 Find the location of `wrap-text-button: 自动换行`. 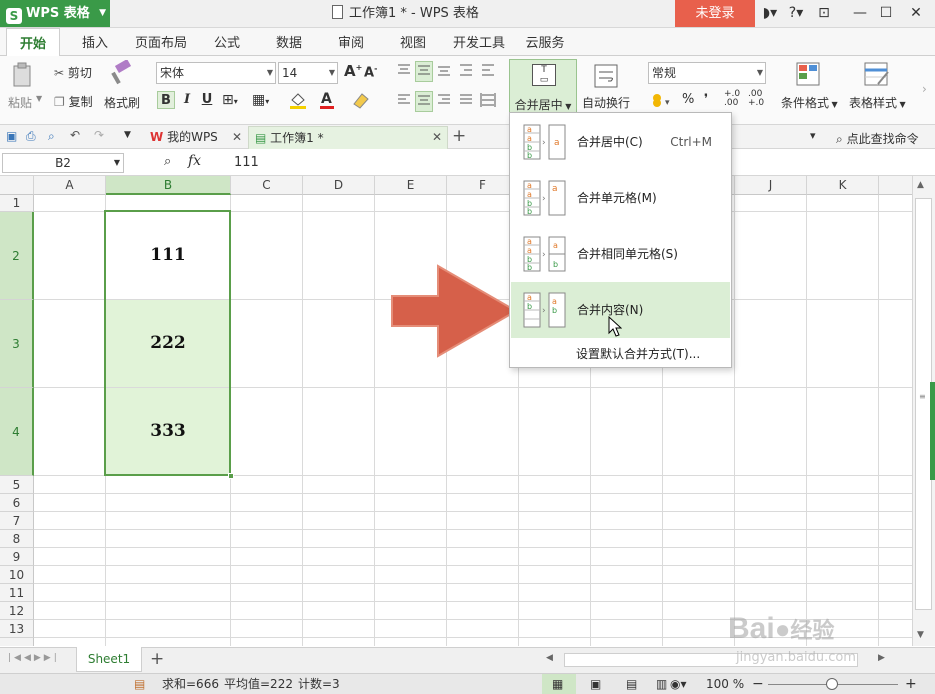

wrap-text-button: 自动换行 is located at coordinates (606, 102).